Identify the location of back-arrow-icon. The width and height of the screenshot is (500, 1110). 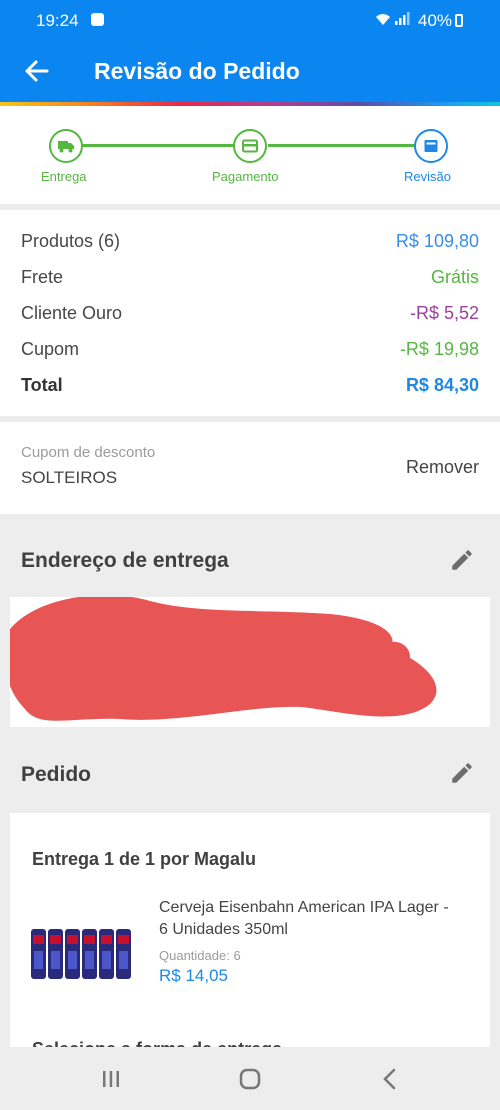
(37, 71).